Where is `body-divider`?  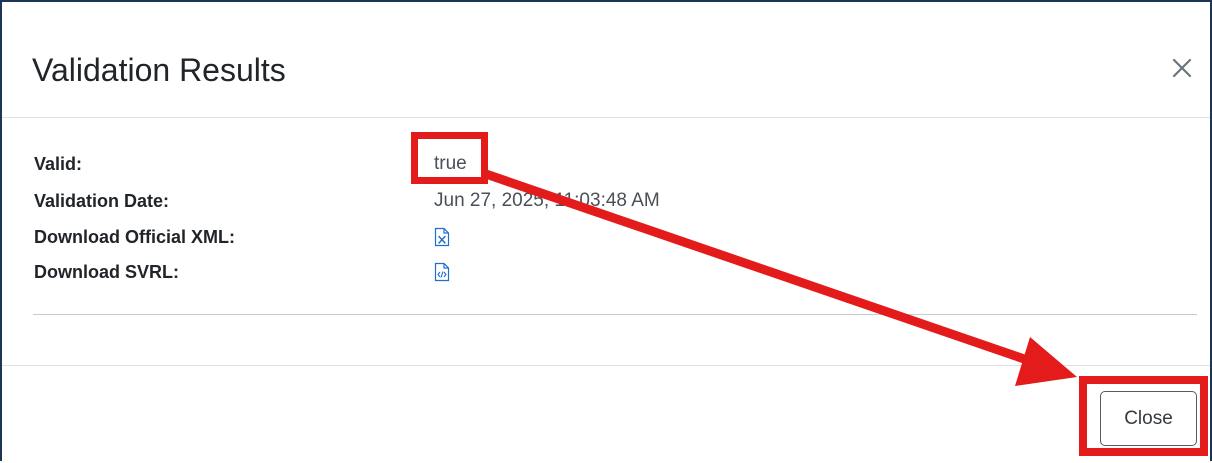 body-divider is located at coordinates (615, 314).